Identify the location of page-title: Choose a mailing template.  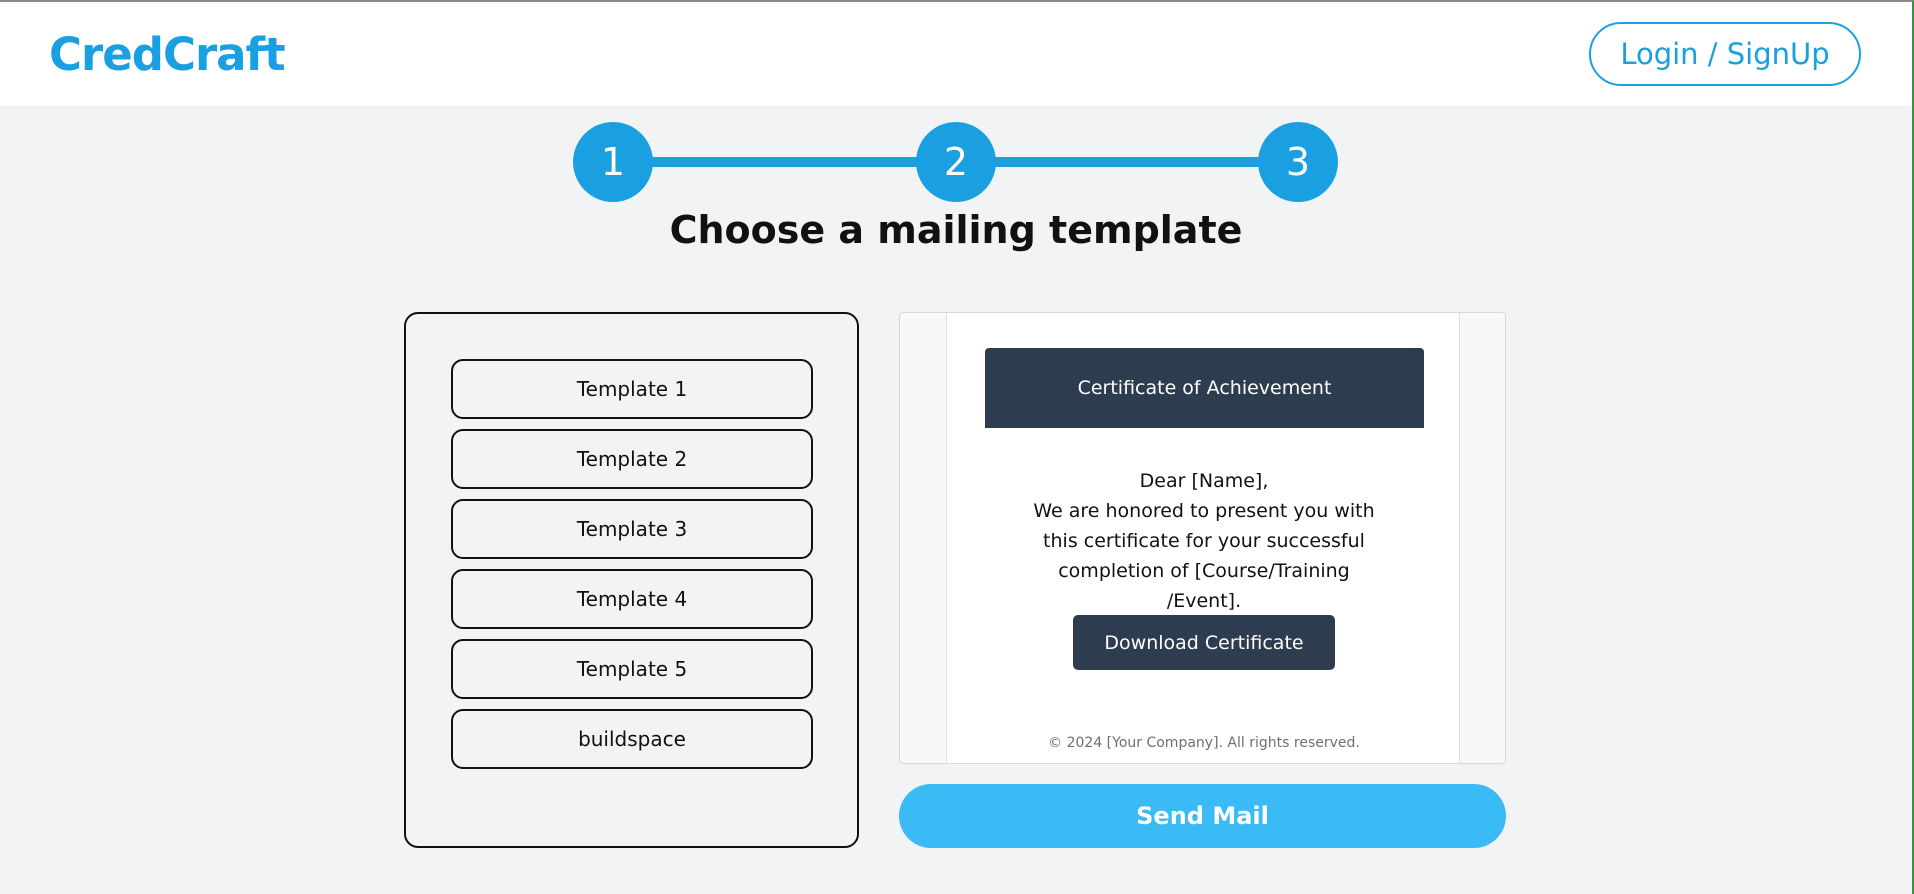
(956, 230).